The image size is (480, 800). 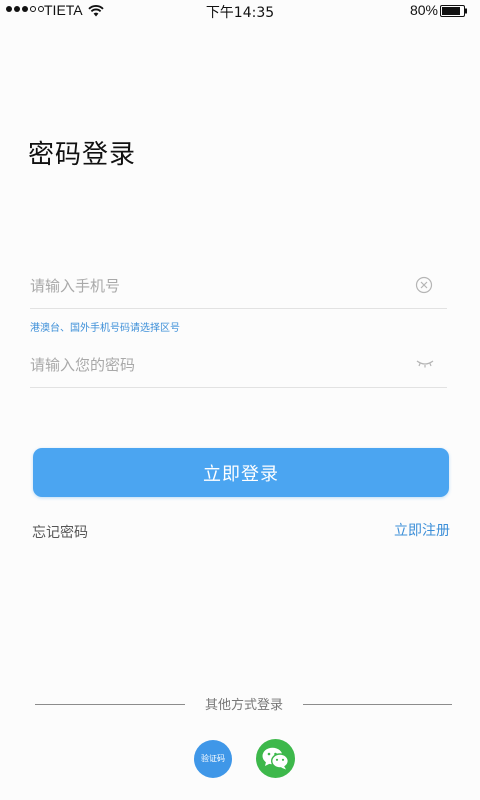 What do you see at coordinates (213, 759) in the screenshot?
I see `sms-code-login-button: 验证码` at bounding box center [213, 759].